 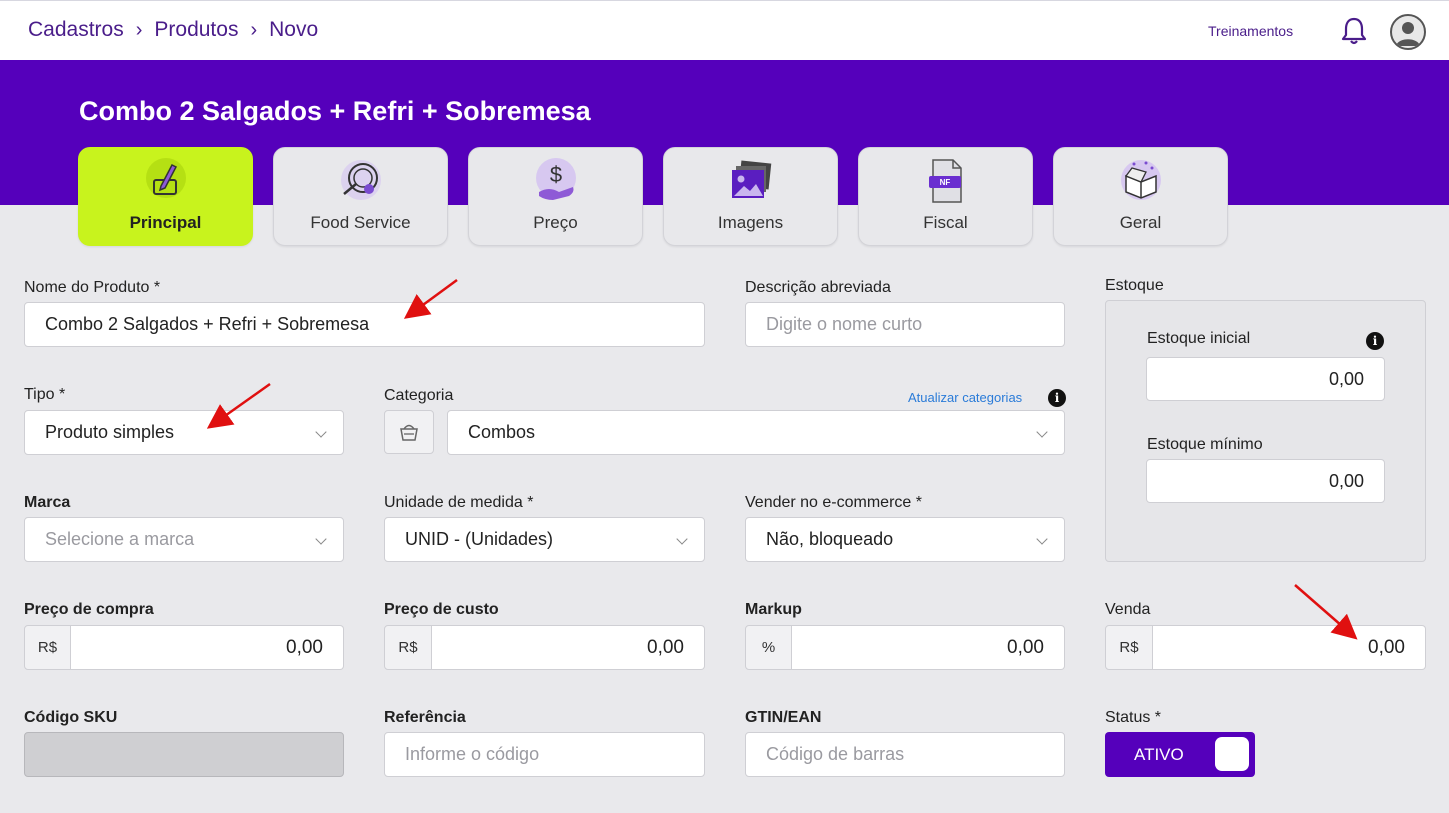 I want to click on category-basket-button, so click(x=409, y=432).